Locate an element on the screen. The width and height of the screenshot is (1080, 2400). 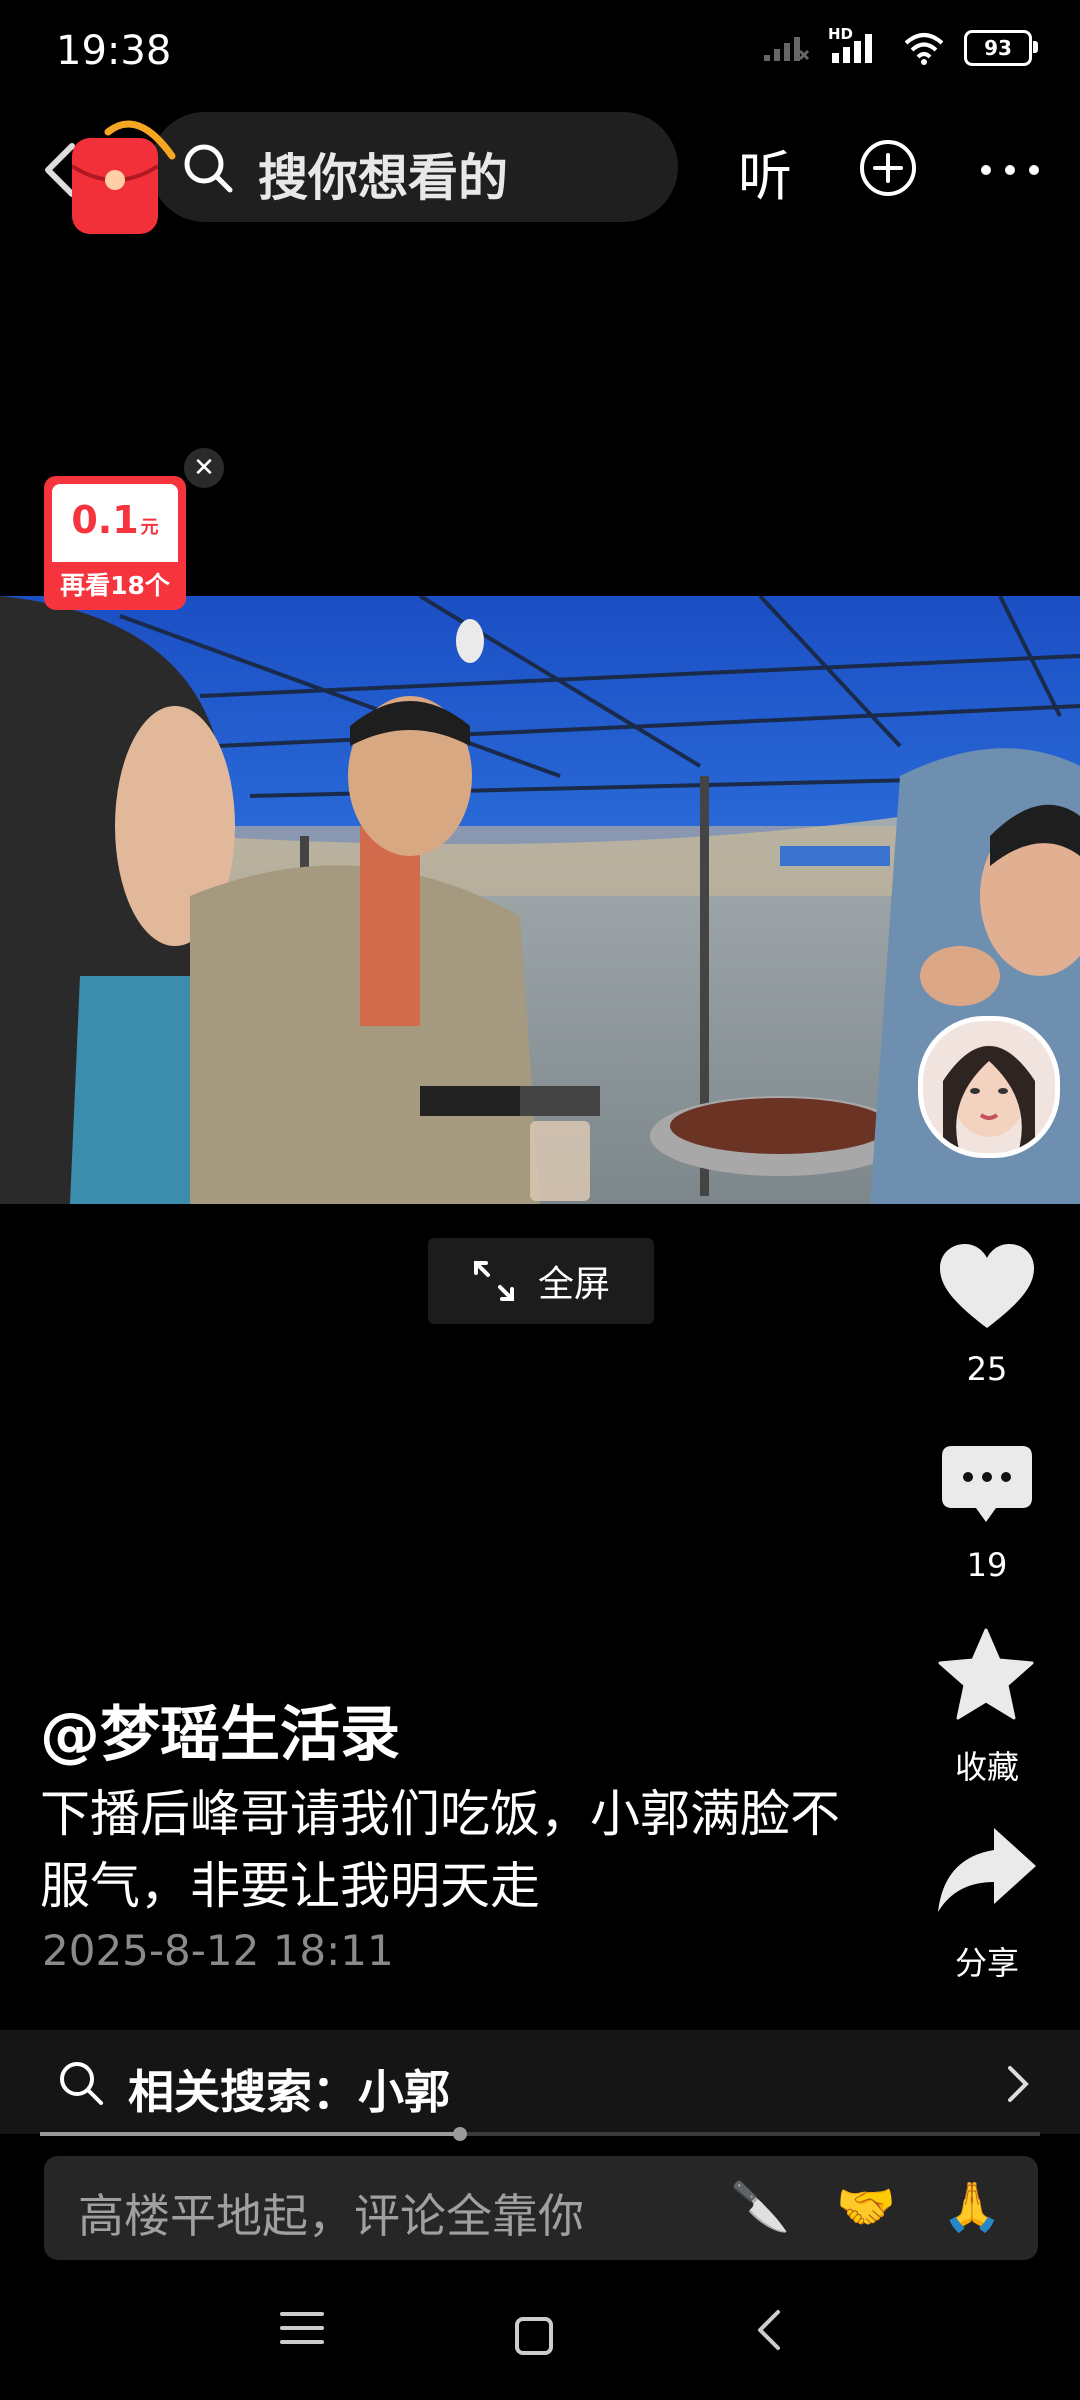
favorite-star-icon is located at coordinates (986, 1674).